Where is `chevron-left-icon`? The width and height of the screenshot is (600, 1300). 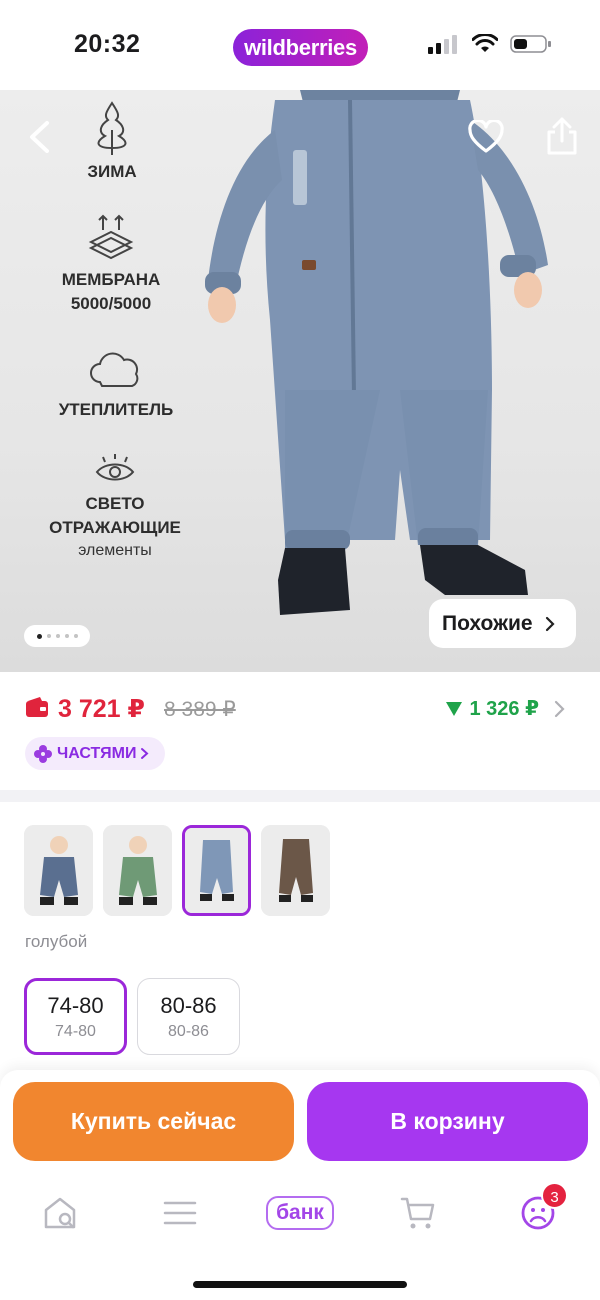 chevron-left-icon is located at coordinates (39, 137).